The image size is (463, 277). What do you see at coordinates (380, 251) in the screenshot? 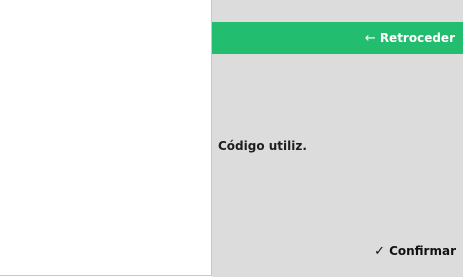
I see `check-icon: ✓` at bounding box center [380, 251].